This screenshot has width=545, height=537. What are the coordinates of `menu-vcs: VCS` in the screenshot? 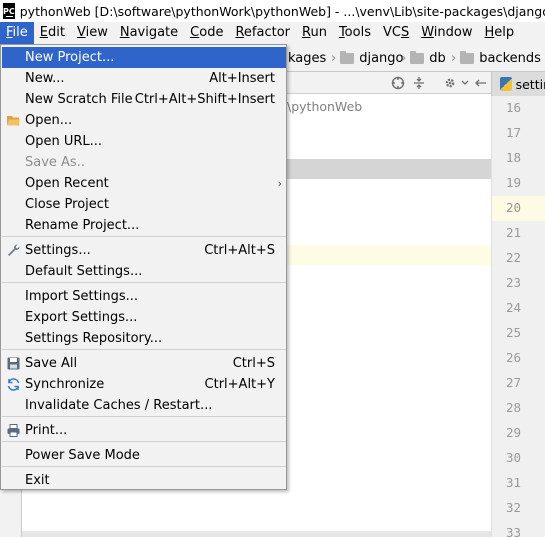 It's located at (396, 33).